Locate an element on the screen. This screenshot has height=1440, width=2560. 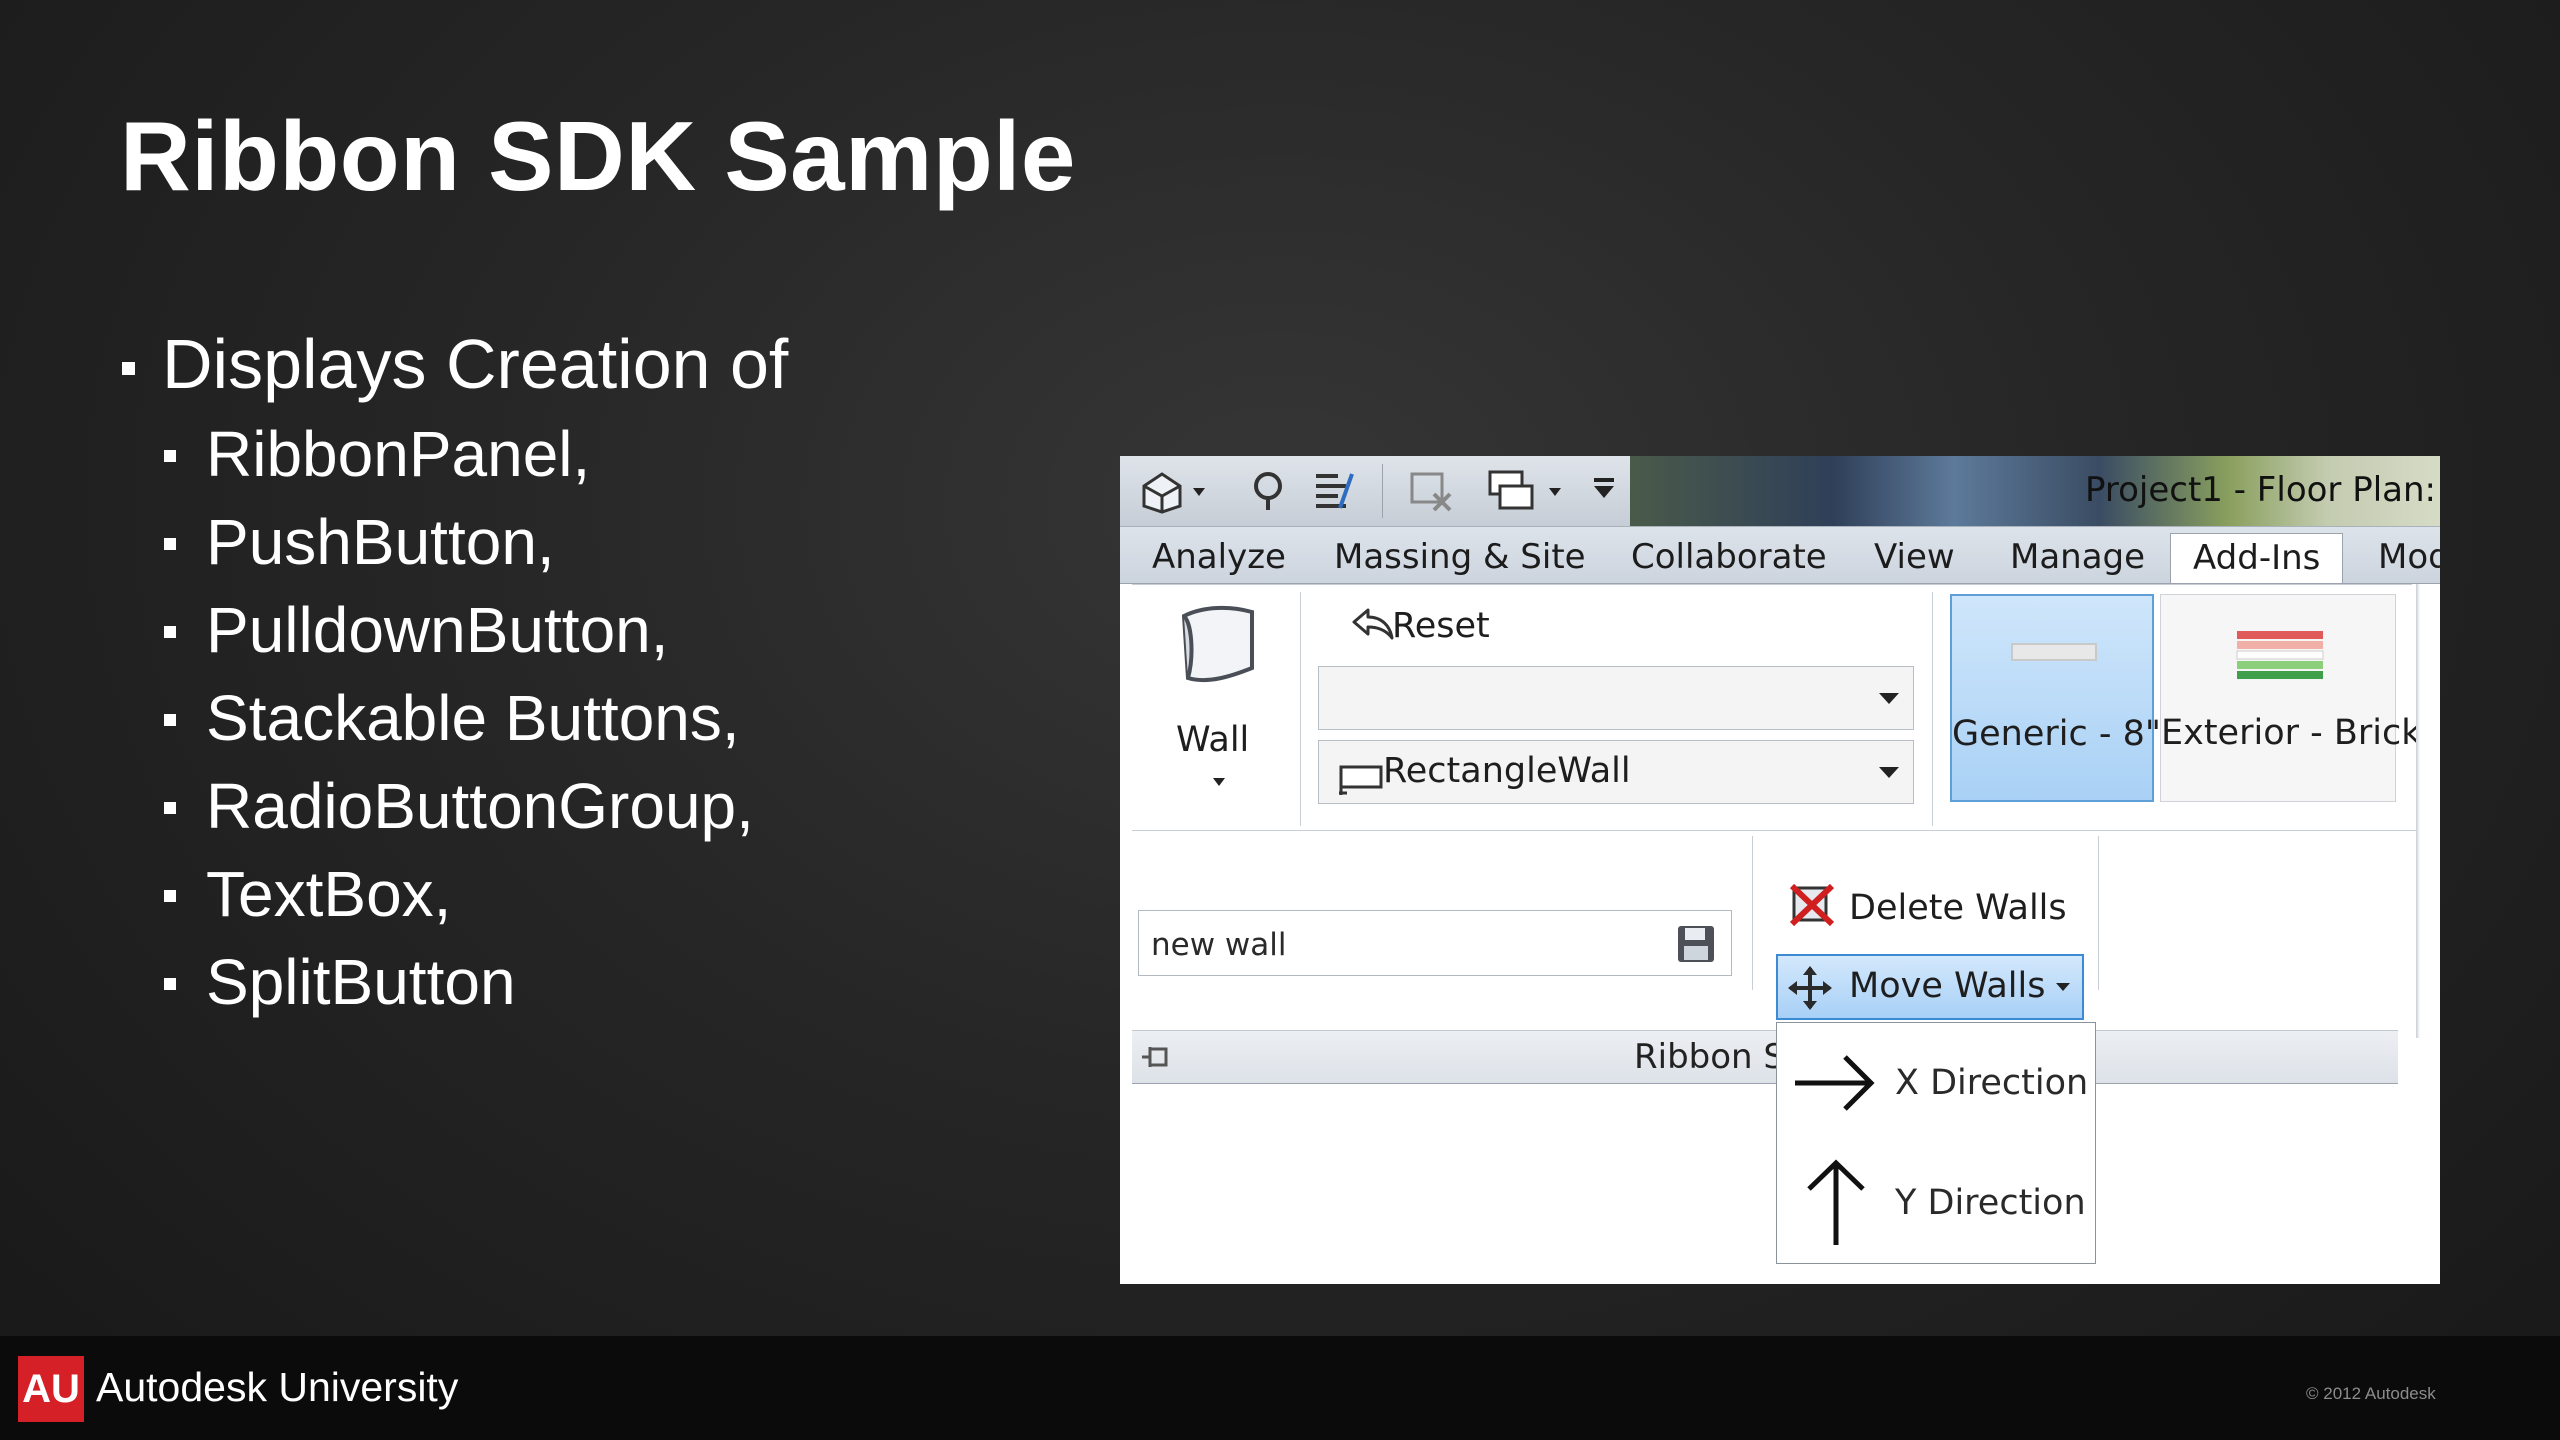
sub-bullet-textbox: TextBox, is located at coordinates (454, 894).